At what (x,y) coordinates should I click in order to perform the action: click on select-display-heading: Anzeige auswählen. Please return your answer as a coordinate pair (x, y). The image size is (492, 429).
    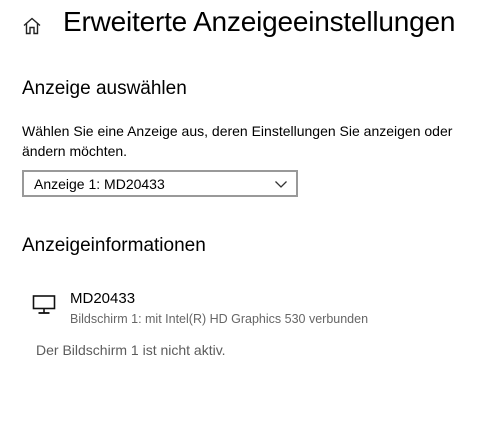
    Looking at the image, I should click on (104, 88).